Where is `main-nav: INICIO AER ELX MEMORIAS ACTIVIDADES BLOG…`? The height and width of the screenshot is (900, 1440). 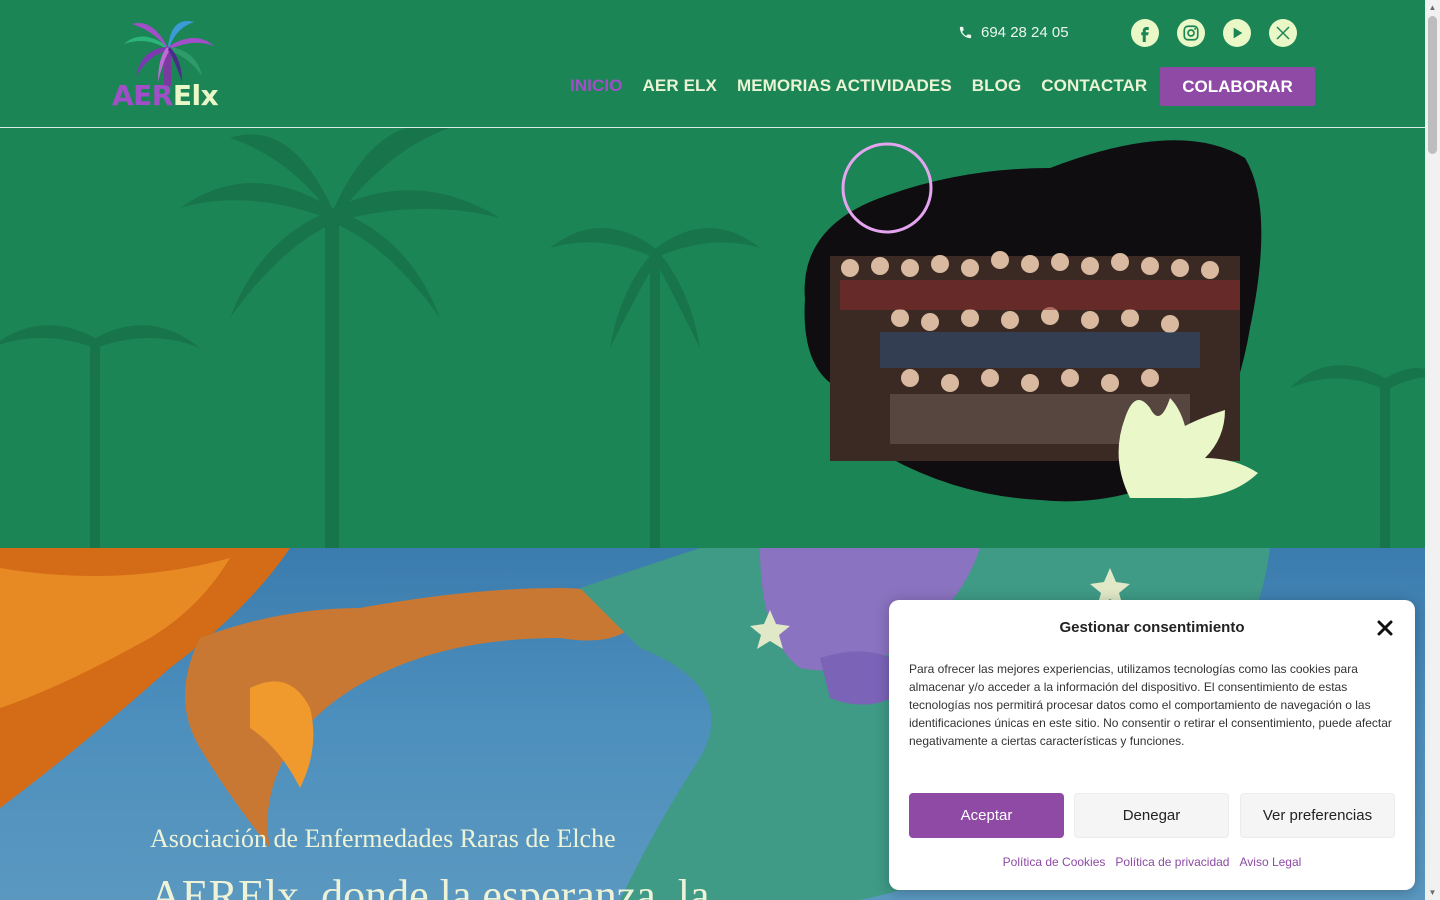 main-nav: INICIO AER ELX MEMORIAS ACTIVIDADES BLOG… is located at coordinates (858, 86).